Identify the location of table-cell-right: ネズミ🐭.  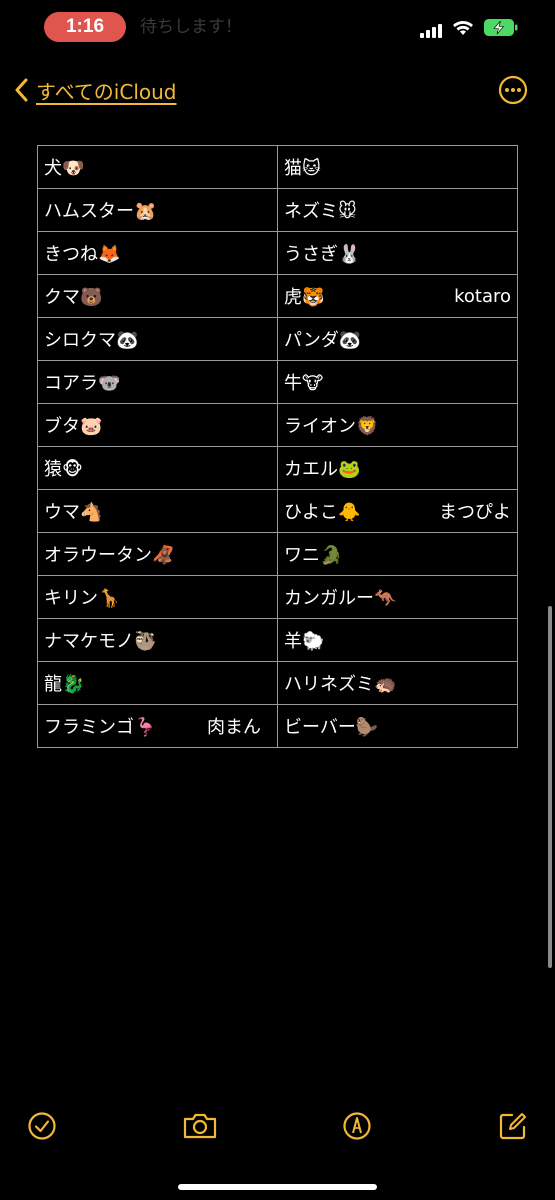
(397, 210).